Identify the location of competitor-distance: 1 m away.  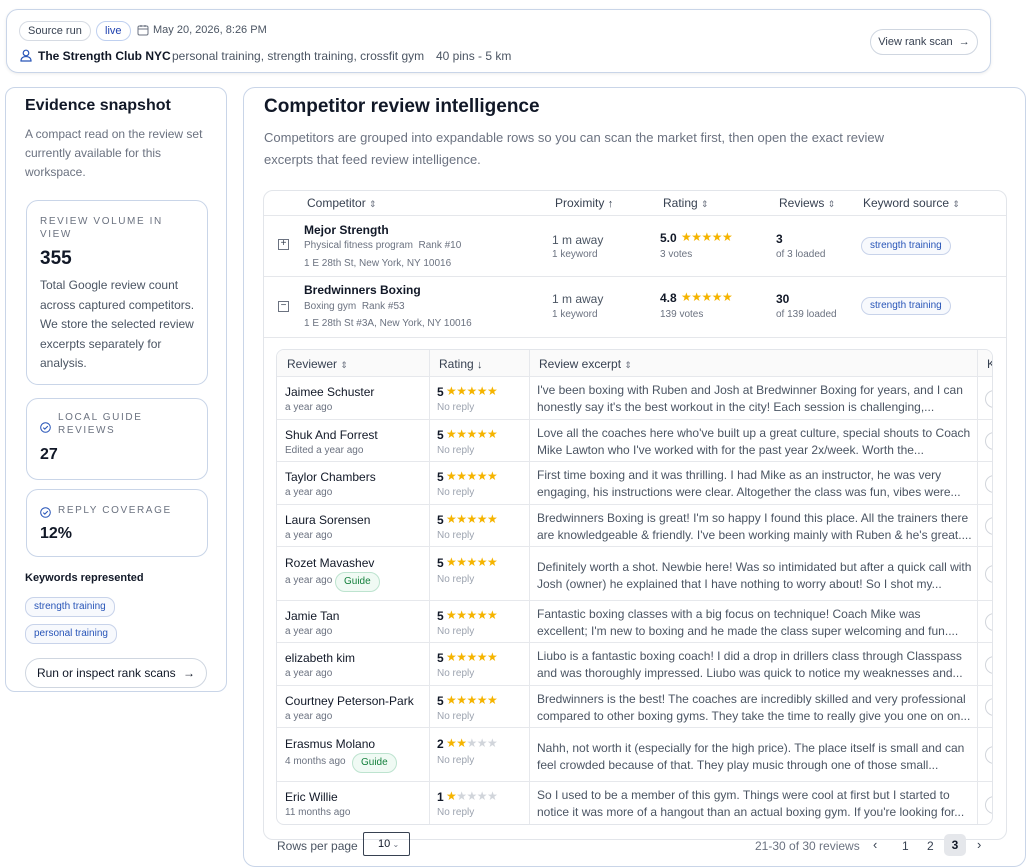
(578, 299).